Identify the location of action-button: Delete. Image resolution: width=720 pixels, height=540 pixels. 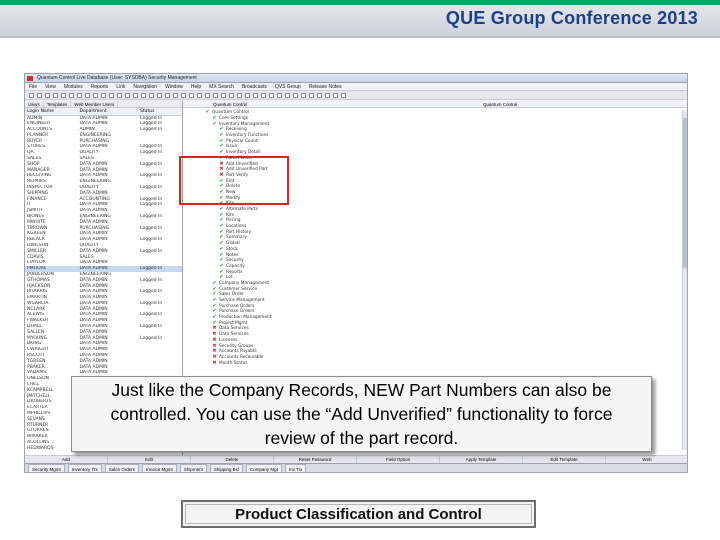
(232, 459).